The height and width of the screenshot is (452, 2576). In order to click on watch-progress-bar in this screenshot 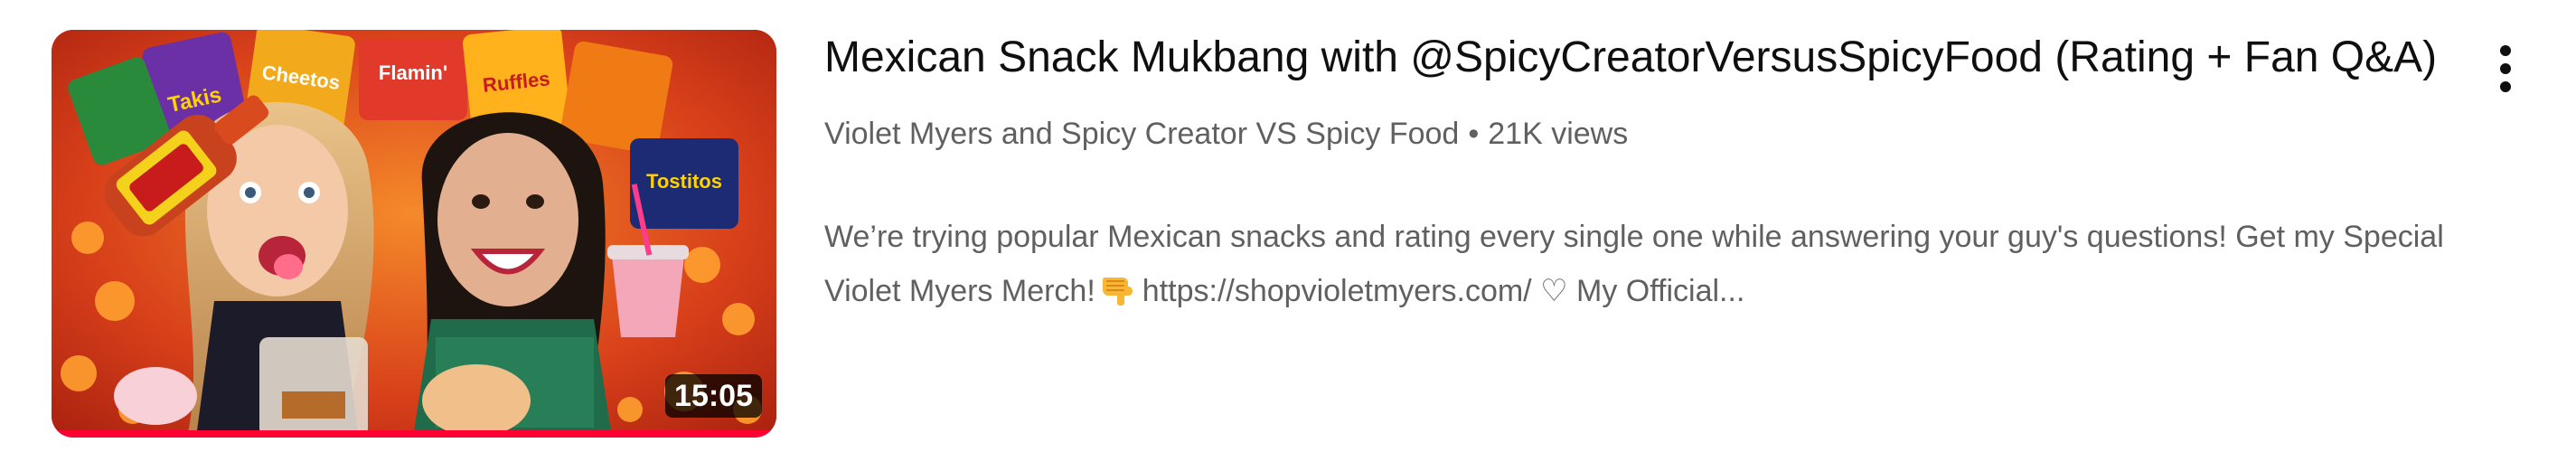, I will do `click(414, 434)`.